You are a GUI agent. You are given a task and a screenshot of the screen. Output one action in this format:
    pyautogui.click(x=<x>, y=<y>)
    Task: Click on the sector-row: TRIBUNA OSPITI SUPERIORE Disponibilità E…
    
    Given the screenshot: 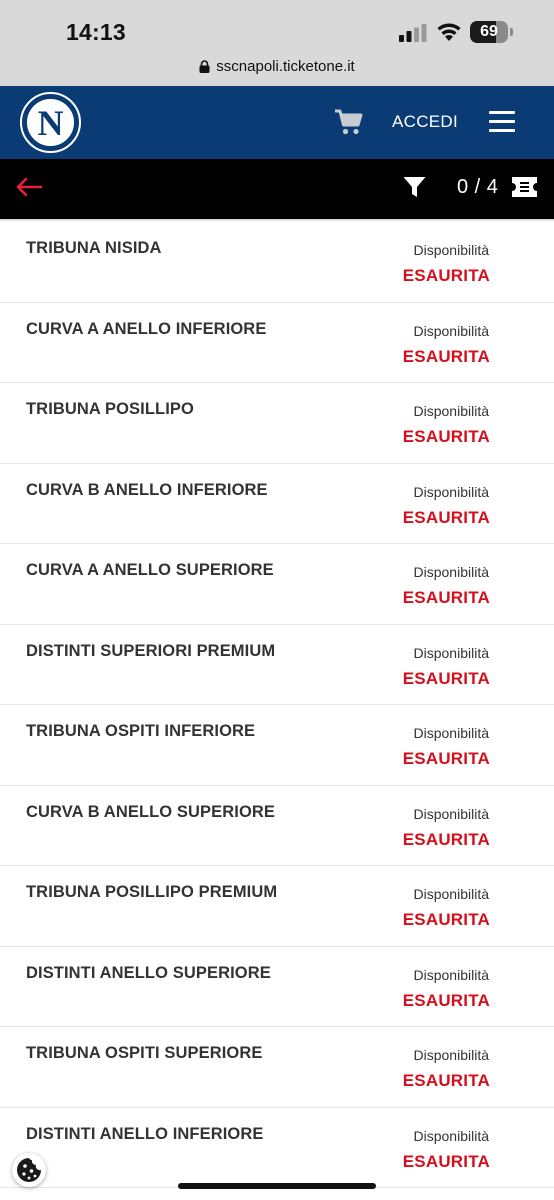 What is the action you would take?
    pyautogui.click(x=277, y=1067)
    